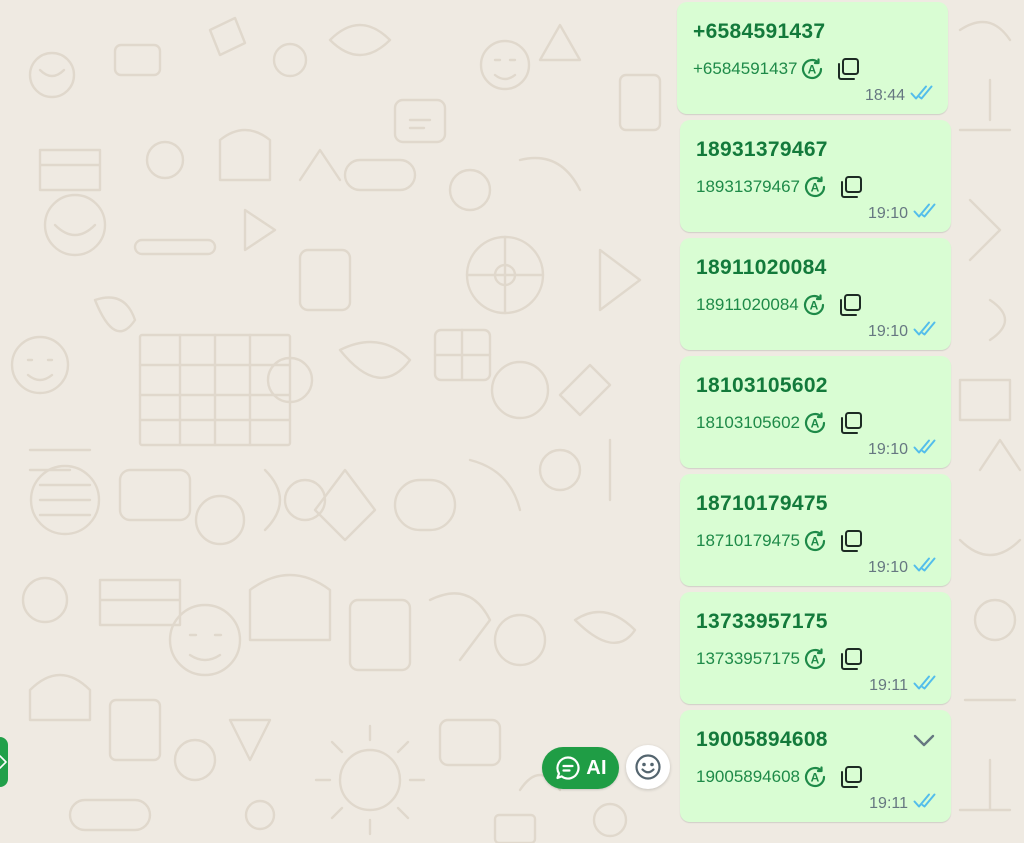 This screenshot has height=843, width=1024. I want to click on message-body: 18931379467 A, so click(780, 187).